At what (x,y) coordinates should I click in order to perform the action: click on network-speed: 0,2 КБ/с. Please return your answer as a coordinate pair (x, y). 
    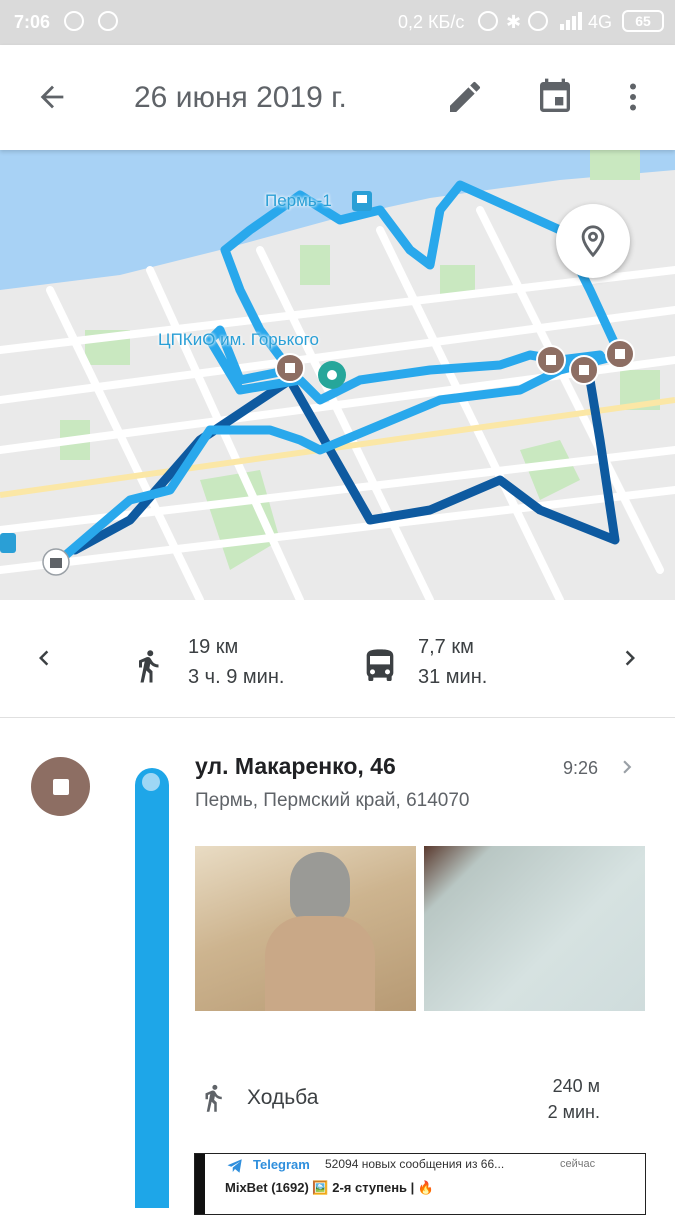
    Looking at the image, I should click on (431, 22).